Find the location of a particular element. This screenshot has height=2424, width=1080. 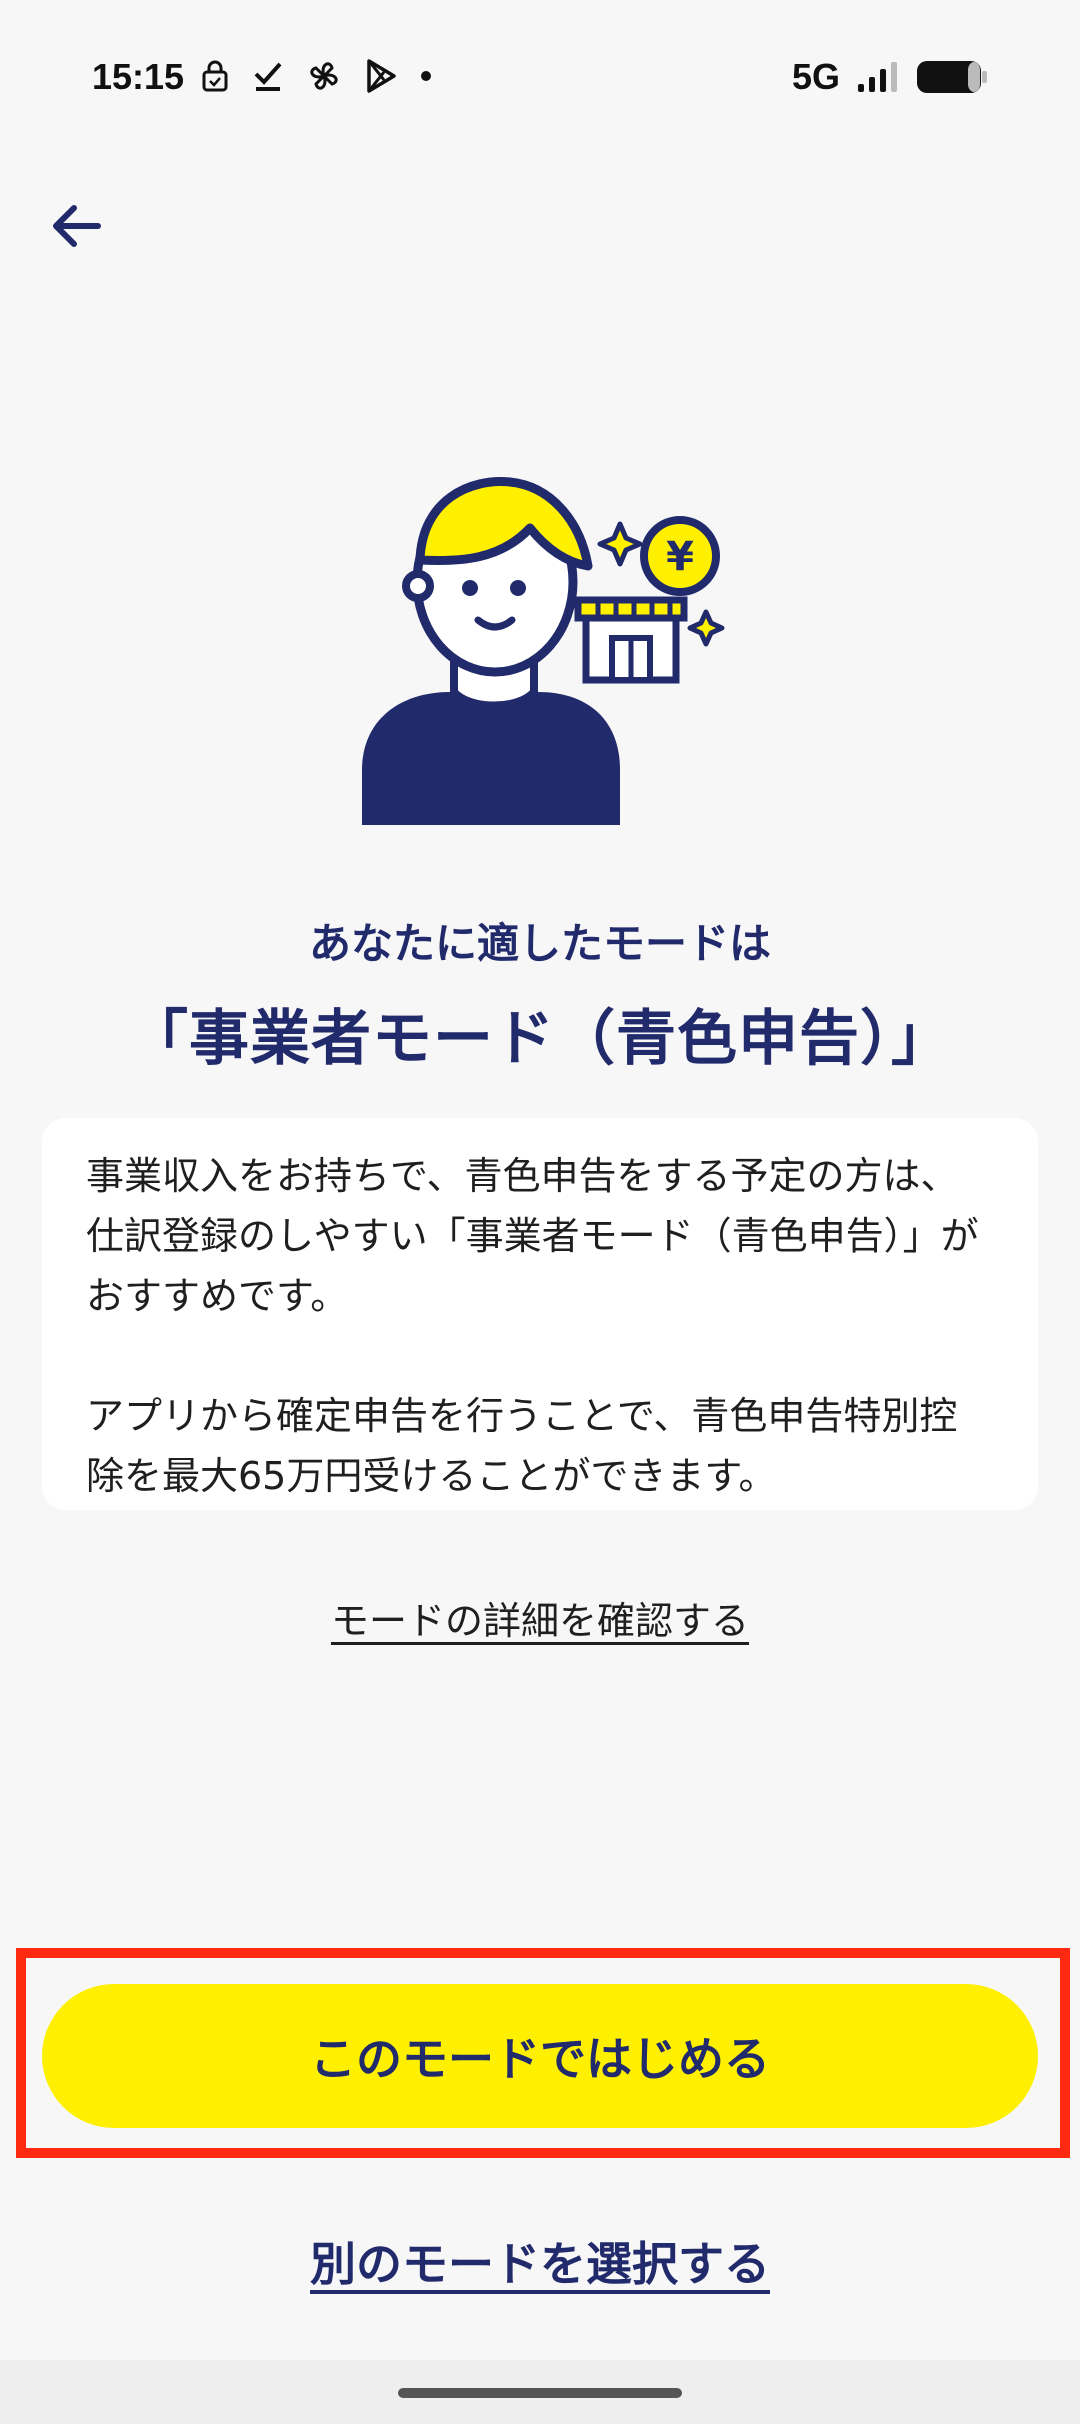

dot-icon is located at coordinates (426, 76).